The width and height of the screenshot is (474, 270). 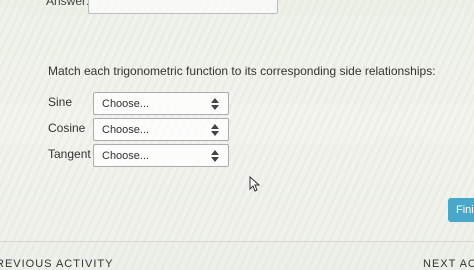 I want to click on row-label-sine: Sine, so click(x=60, y=102).